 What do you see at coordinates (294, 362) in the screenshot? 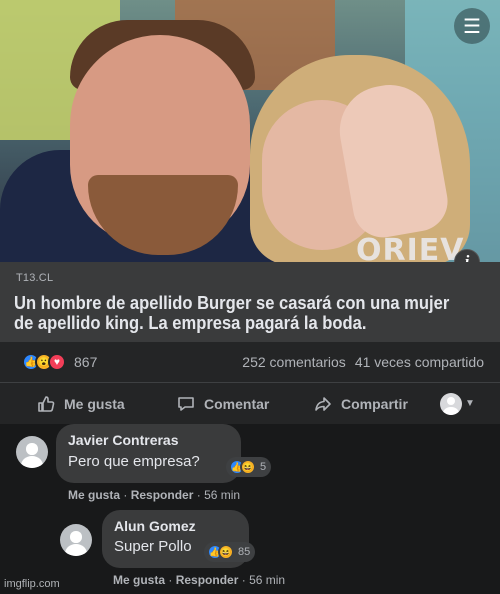
I see `comment-count-link: 252 comentarios` at bounding box center [294, 362].